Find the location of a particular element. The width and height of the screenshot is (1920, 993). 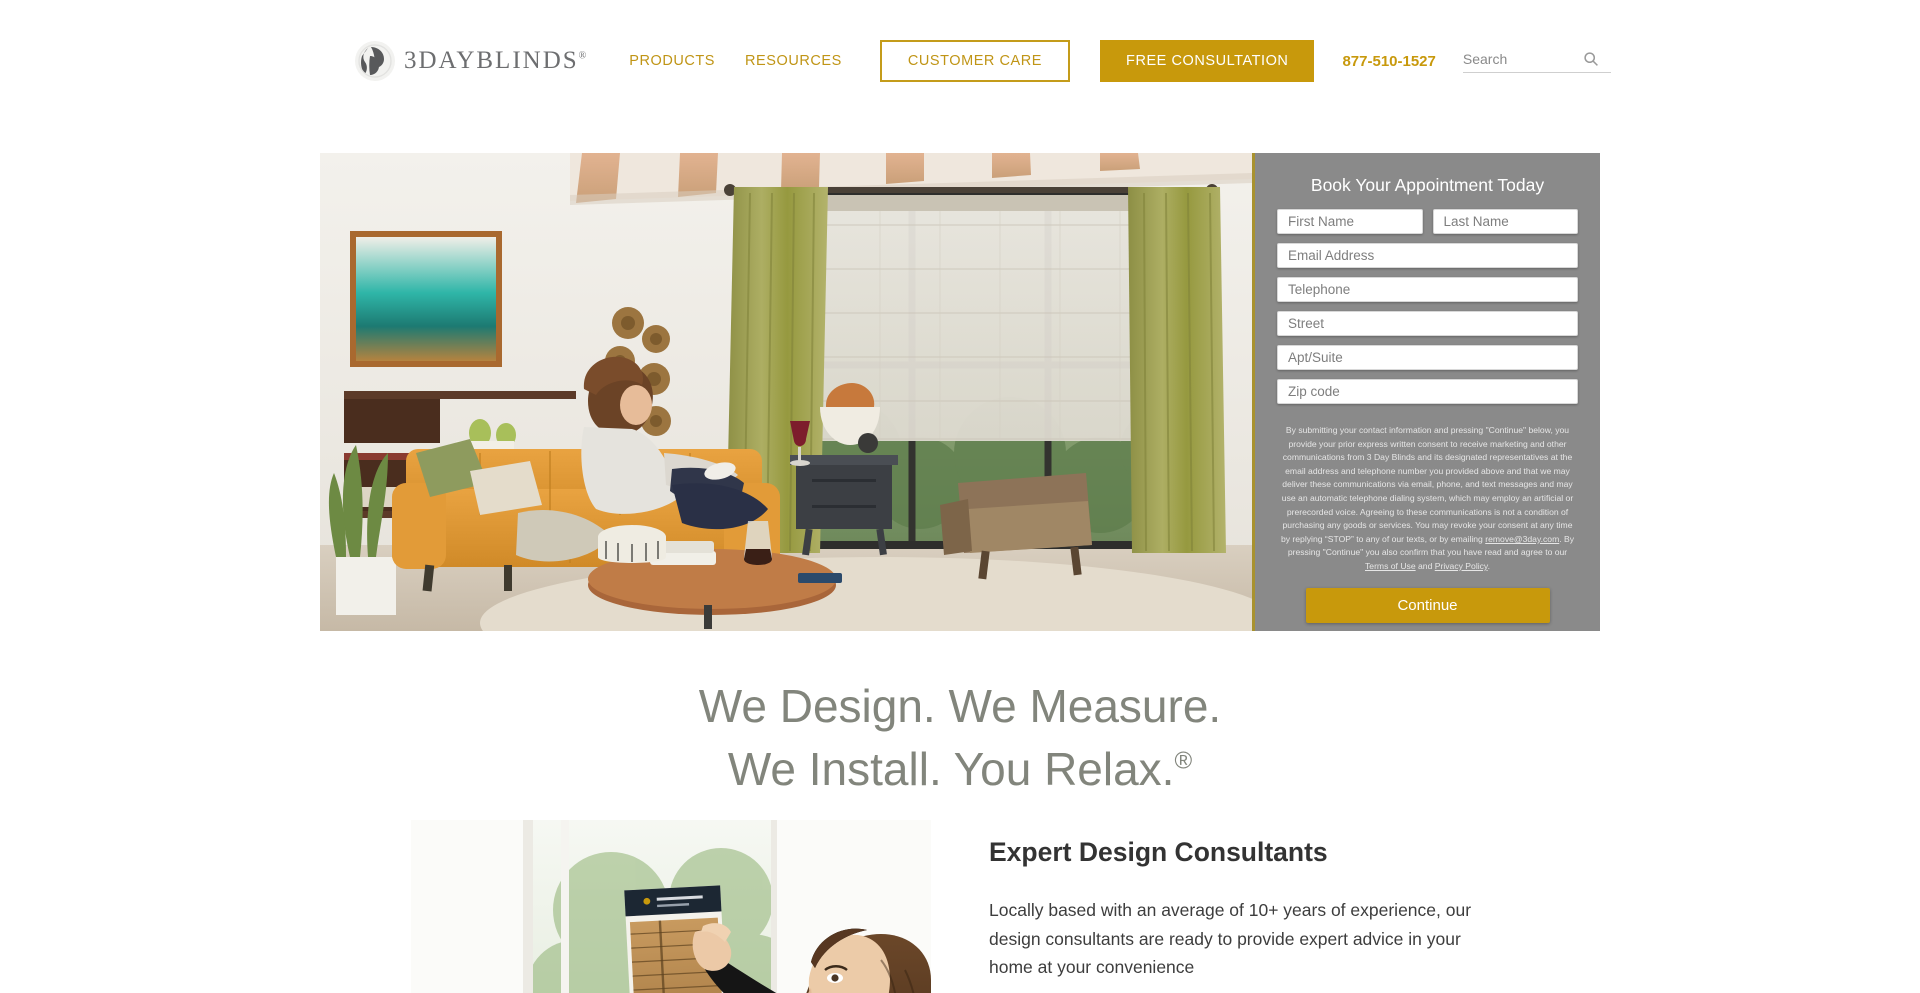

tagline-line-1: We Design. We Measure. is located at coordinates (960, 706).